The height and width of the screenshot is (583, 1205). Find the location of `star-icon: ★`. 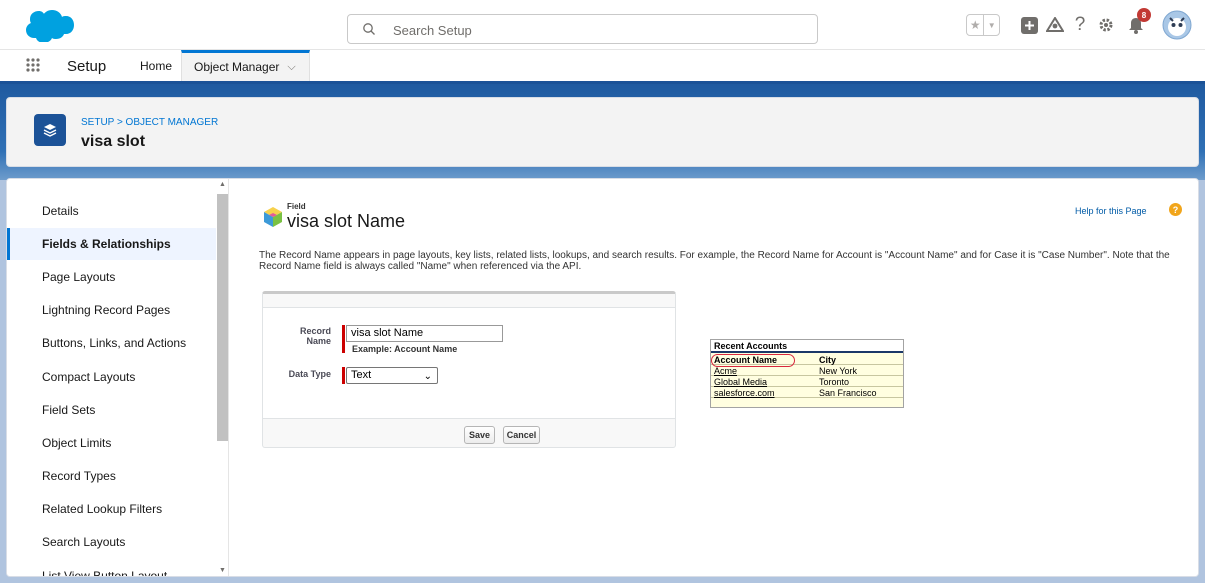

star-icon: ★ is located at coordinates (976, 25).